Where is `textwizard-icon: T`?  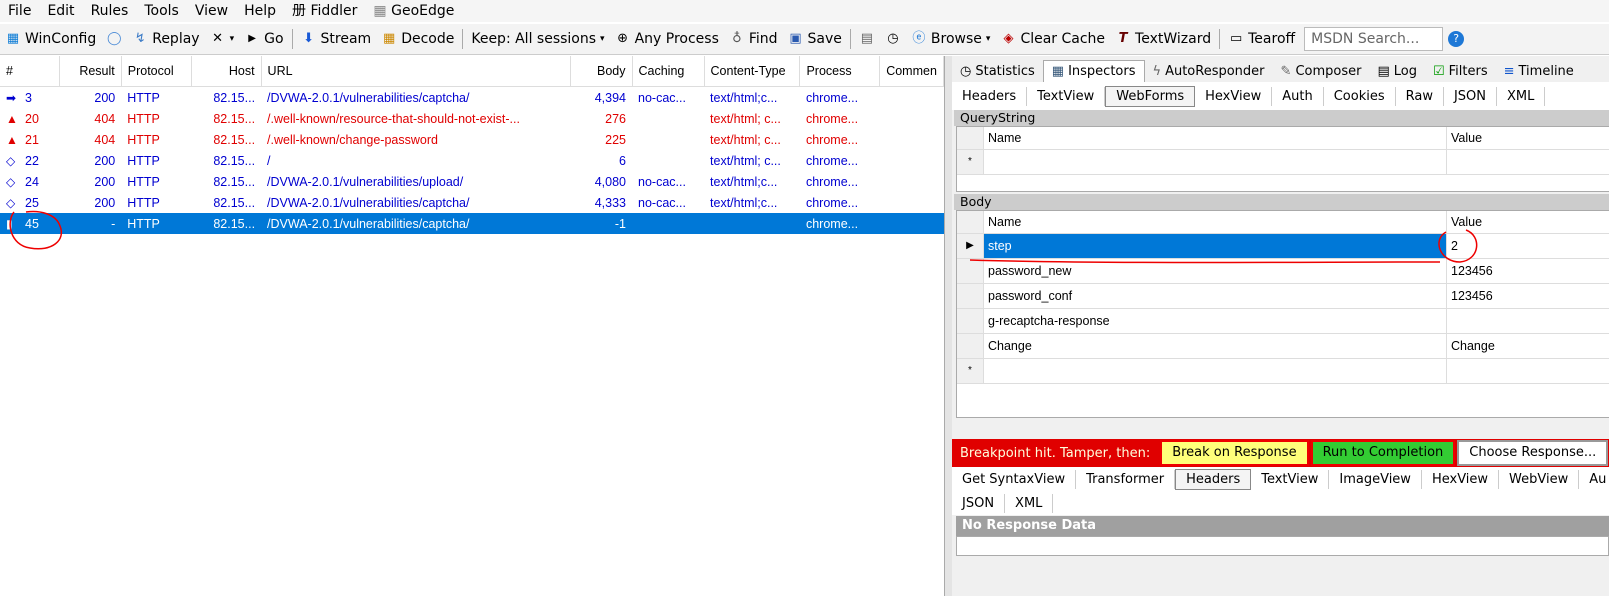 textwizard-icon: T is located at coordinates (1123, 38).